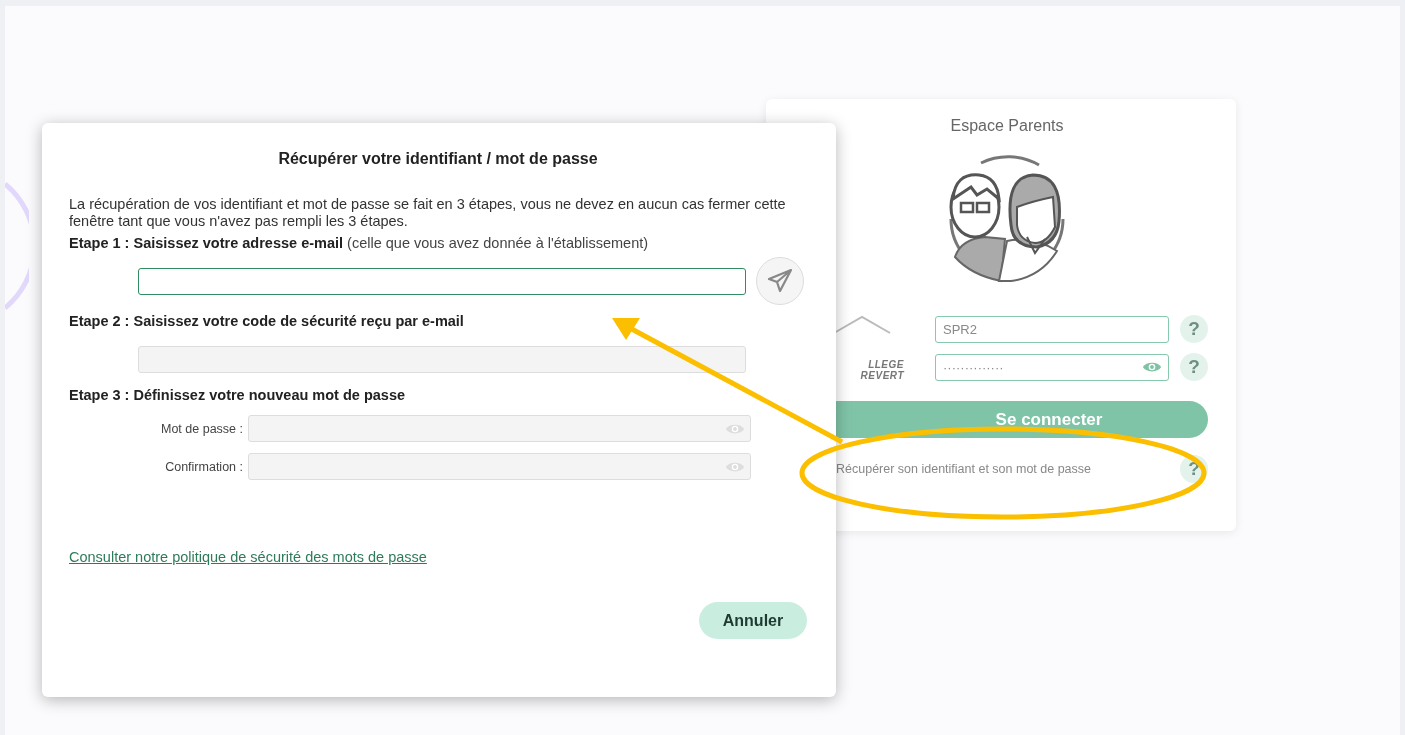 This screenshot has width=1405, height=735. What do you see at coordinates (1052, 367) in the screenshot?
I see `password-field: ··············` at bounding box center [1052, 367].